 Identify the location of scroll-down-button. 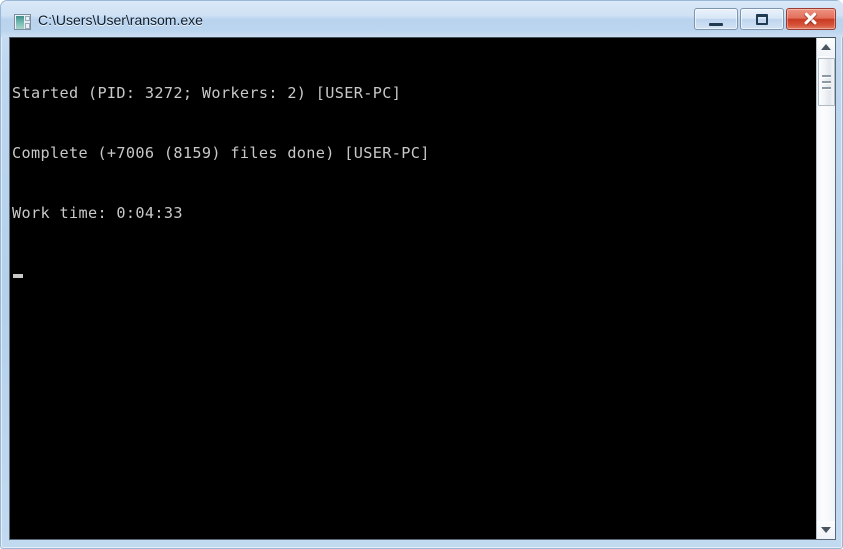
(826, 530).